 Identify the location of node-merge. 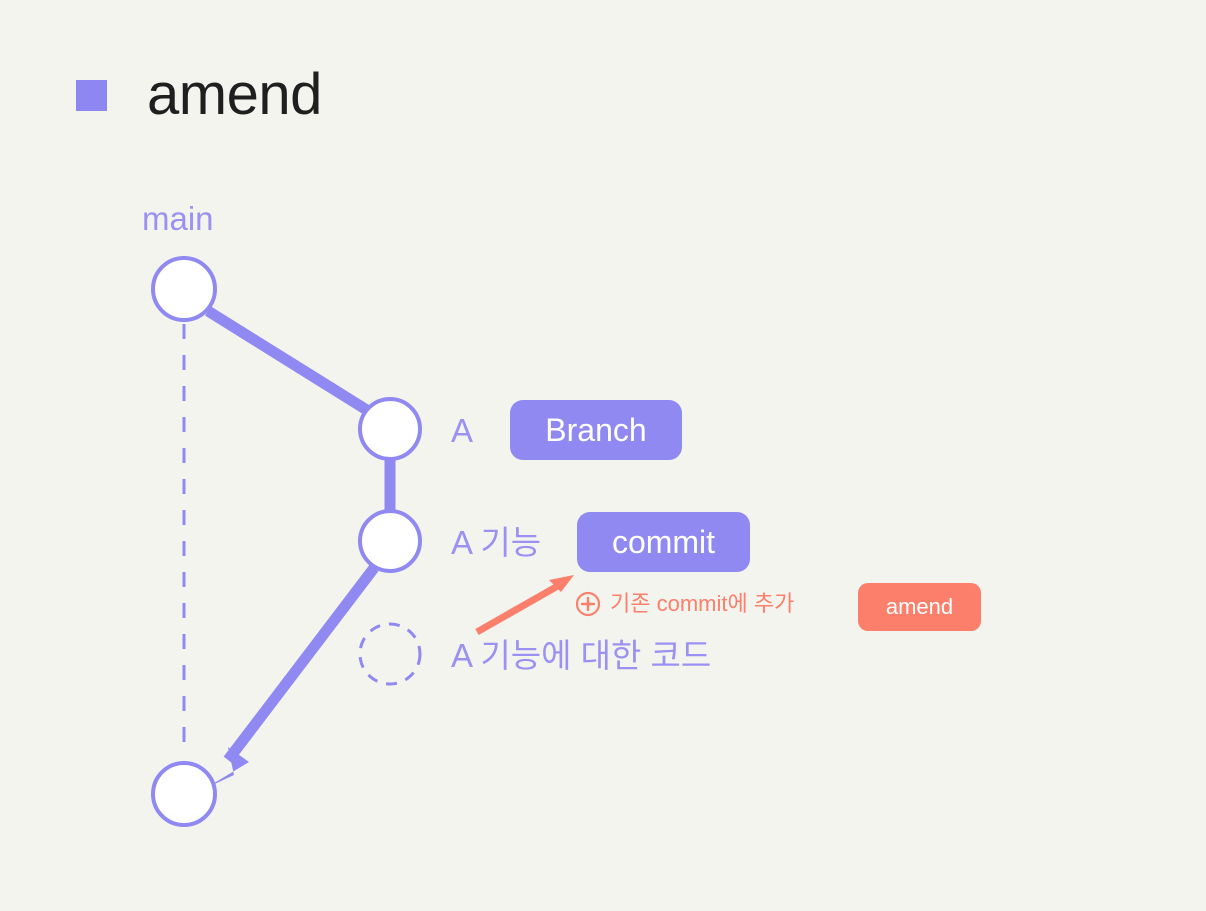
(184, 794).